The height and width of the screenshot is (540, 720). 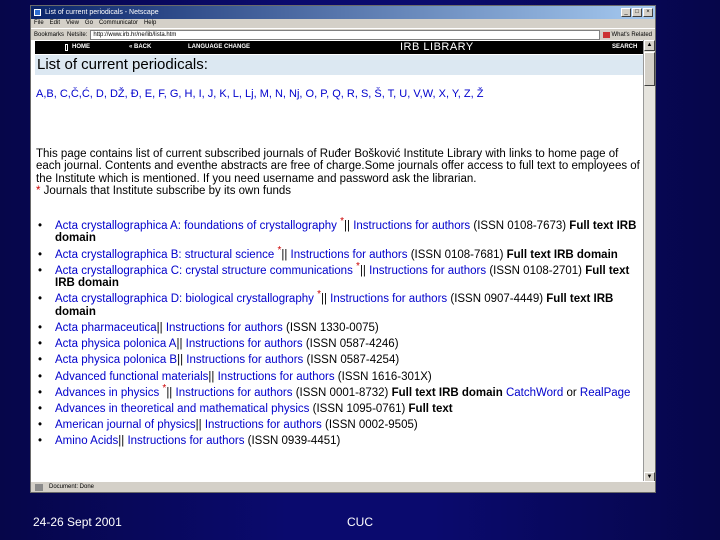 What do you see at coordinates (343, 23) in the screenshot?
I see `menu-bar: File Edit View Go Communicator Help` at bounding box center [343, 23].